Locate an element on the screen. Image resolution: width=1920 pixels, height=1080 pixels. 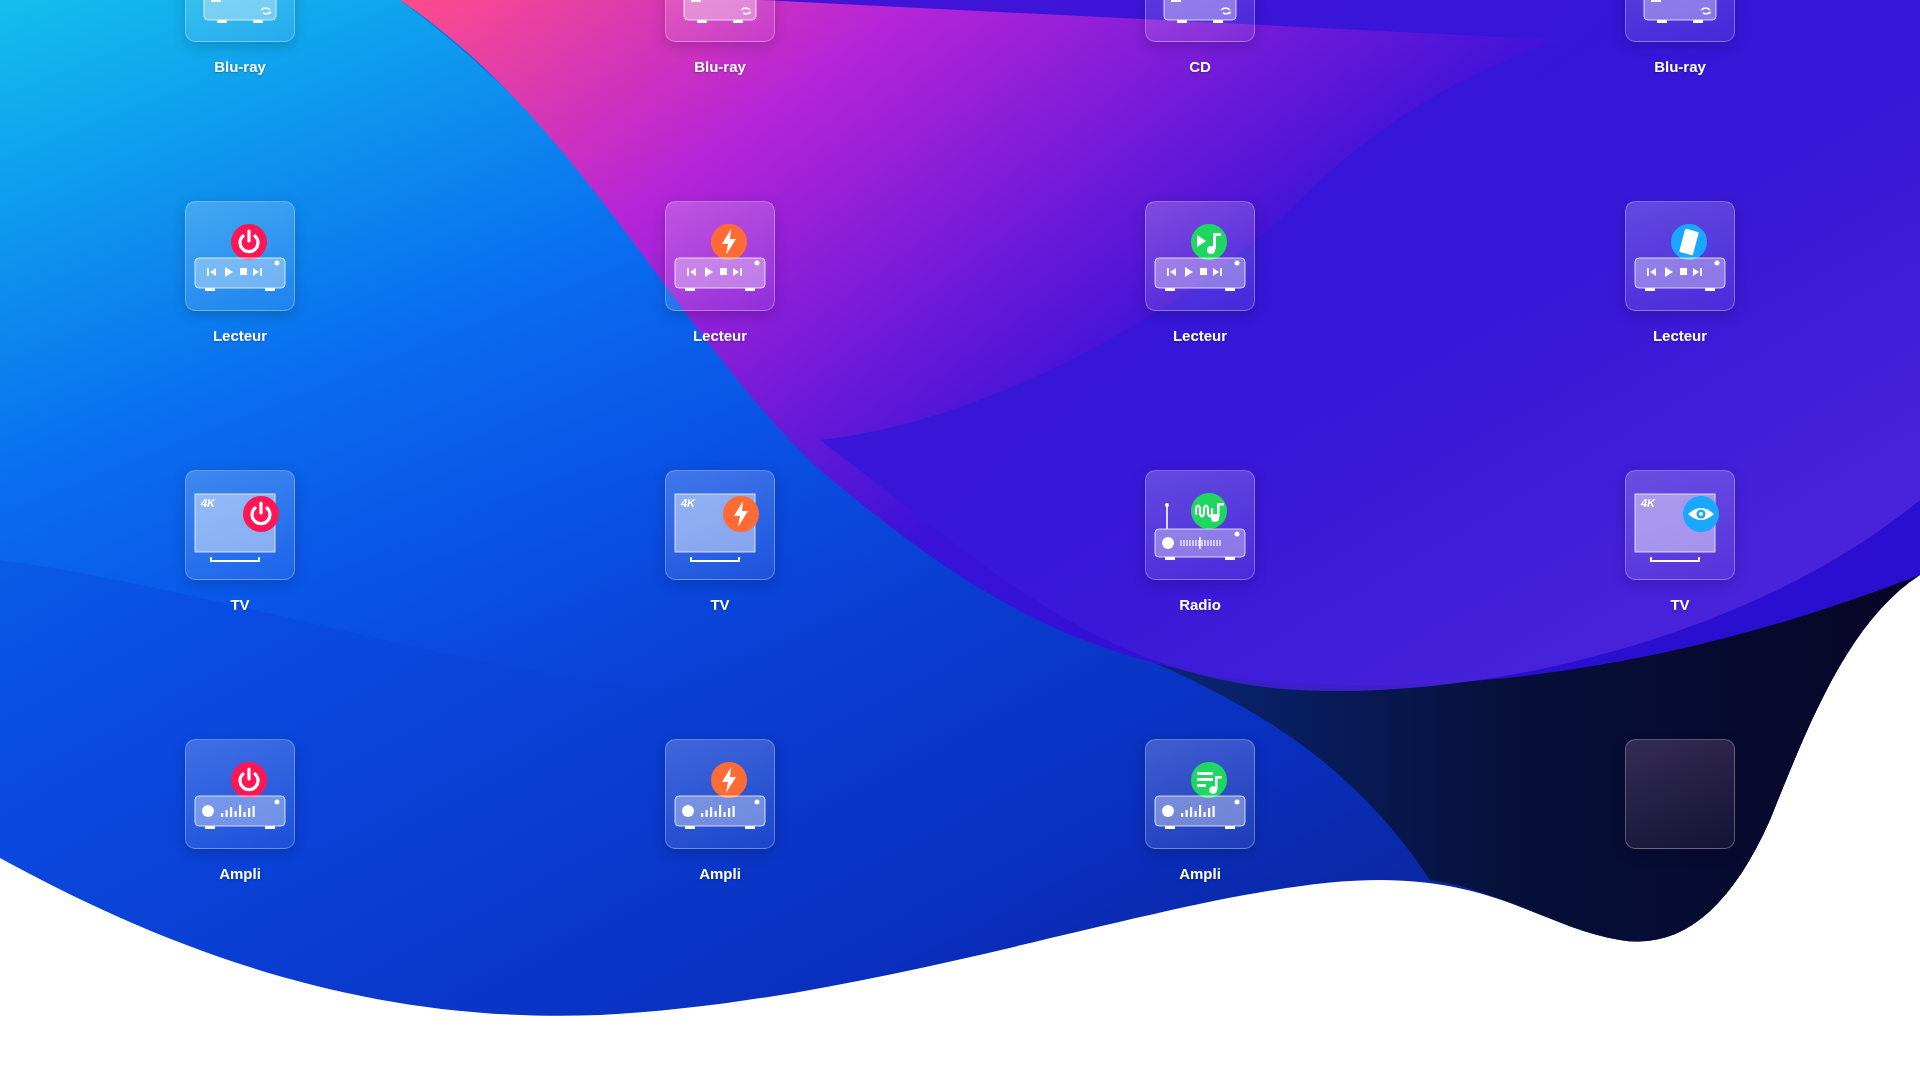
empty-tile is located at coordinates (1680, 794).